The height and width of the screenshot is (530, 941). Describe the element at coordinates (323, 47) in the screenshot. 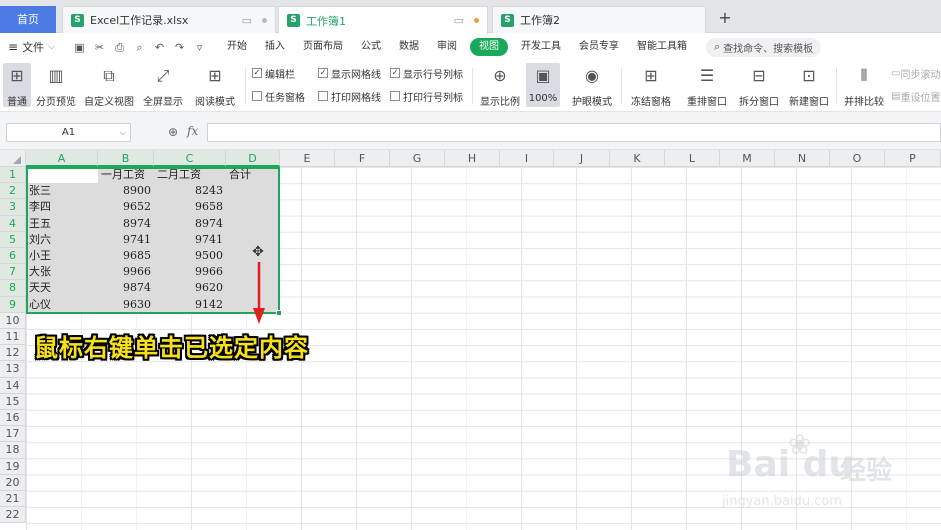

I see `menu-item-page-layout: 页面布局` at that location.